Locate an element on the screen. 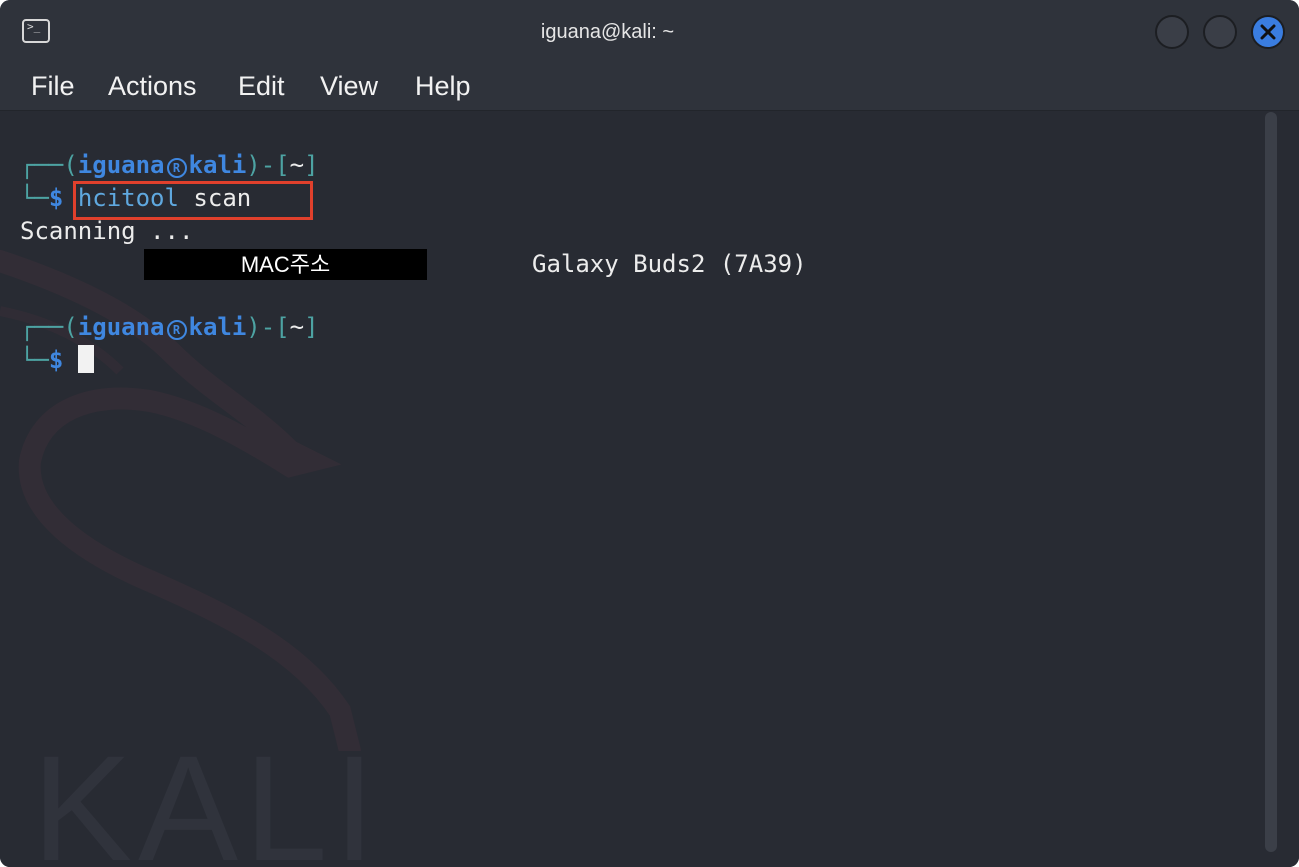 This screenshot has width=1299, height=867. window-title: iguana@kali: ~ is located at coordinates (607, 32).